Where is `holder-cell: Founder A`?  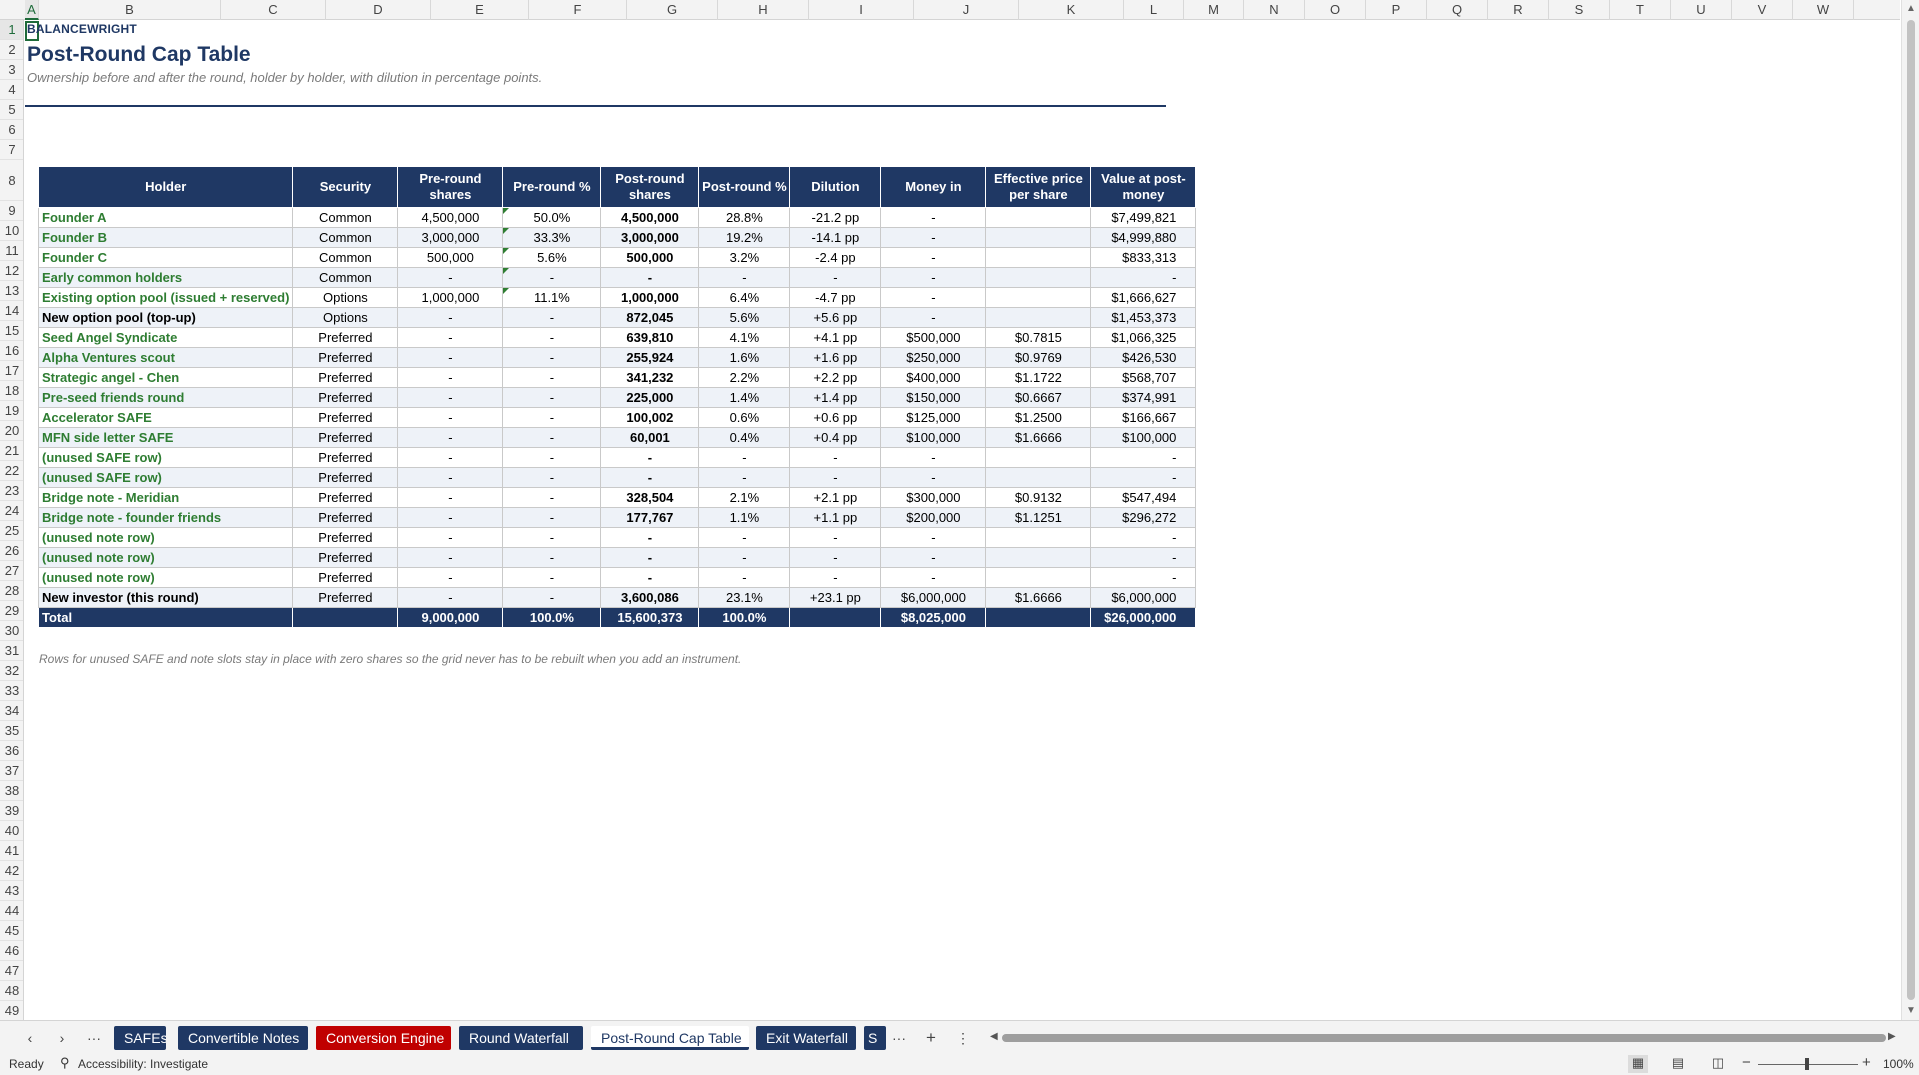
holder-cell: Founder A is located at coordinates (165, 217).